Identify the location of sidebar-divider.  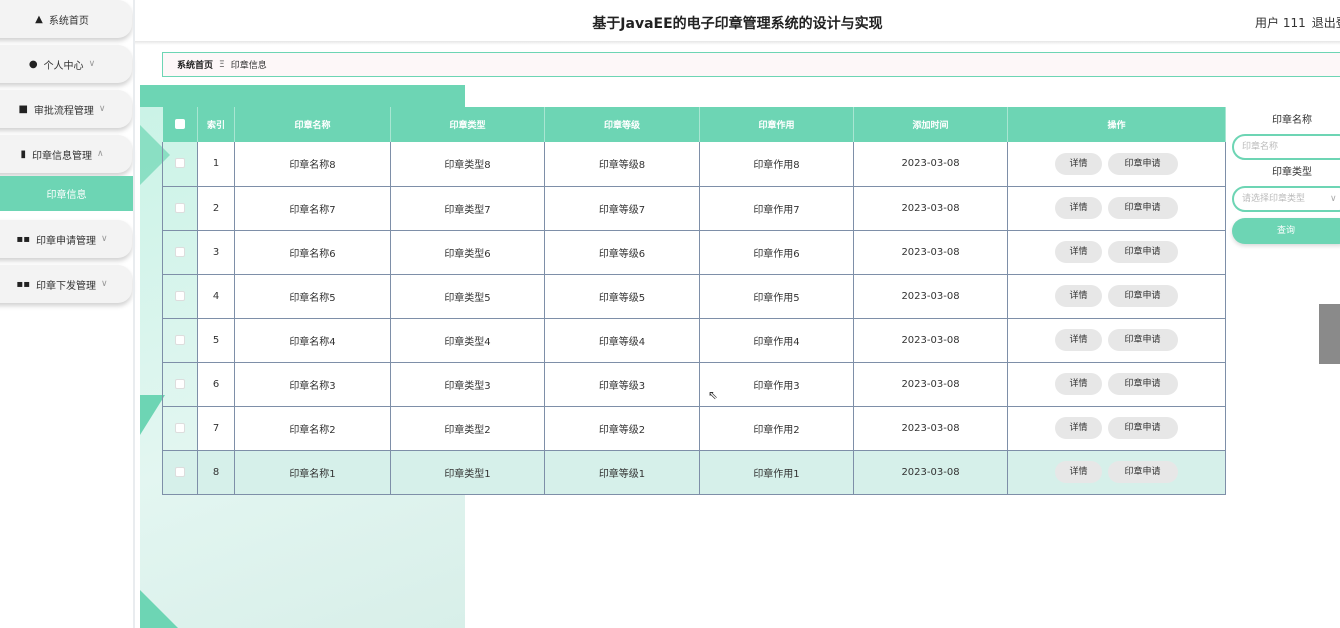
(134, 314).